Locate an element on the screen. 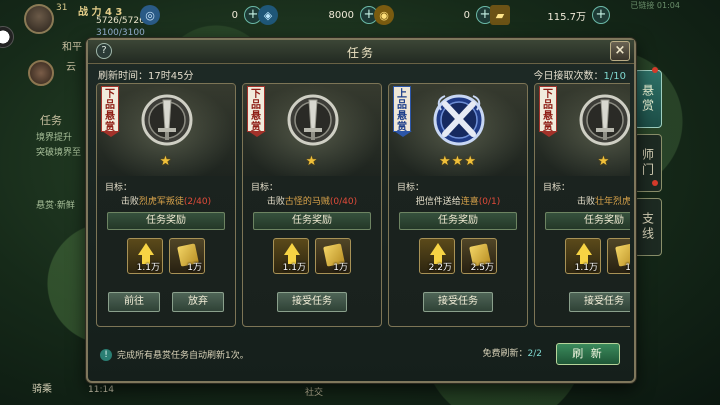 This screenshot has height=405, width=720. target-description: 把信件送给连喜(0/1) is located at coordinates (458, 200).